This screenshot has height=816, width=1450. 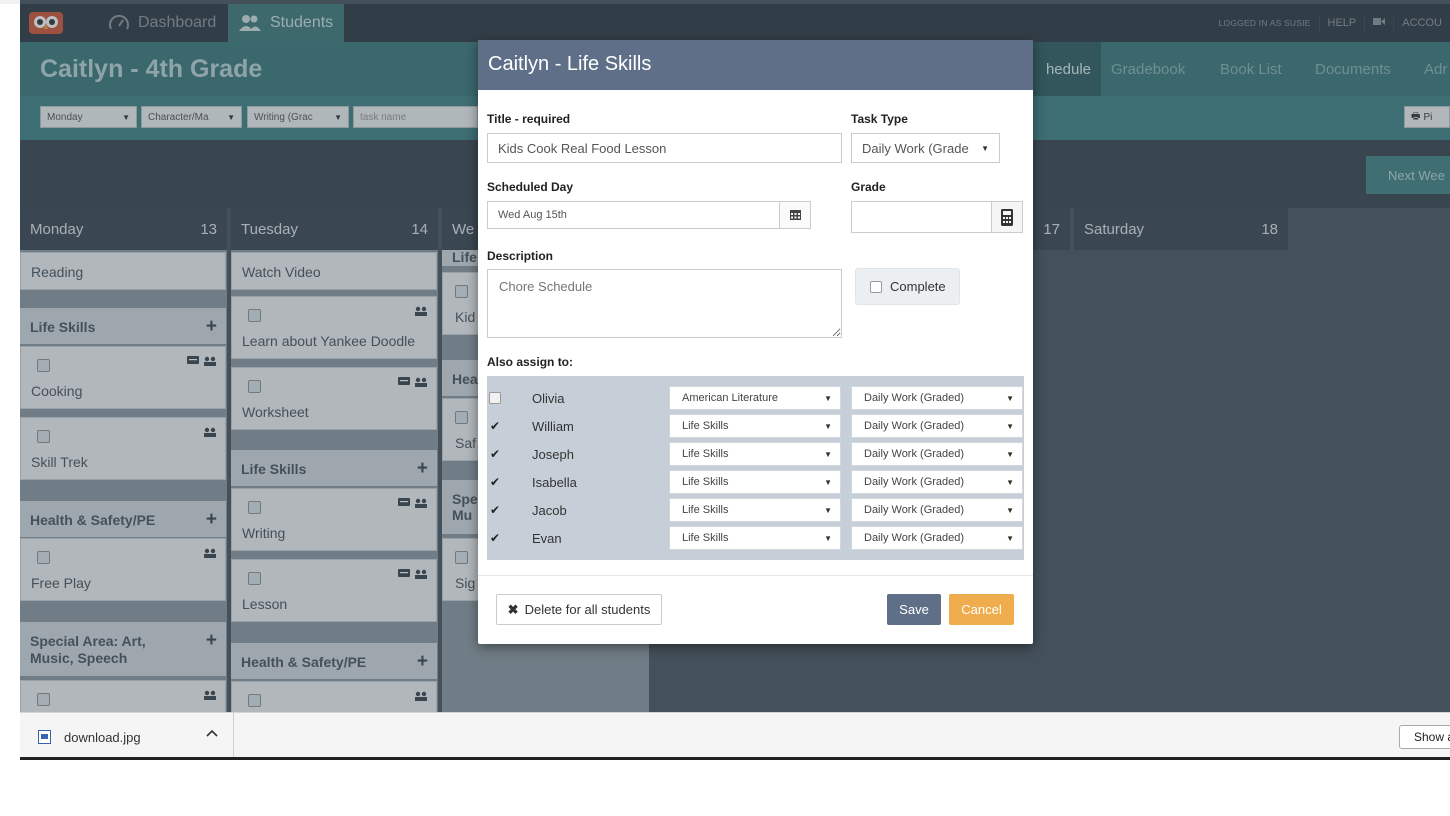 What do you see at coordinates (547, 538) in the screenshot?
I see `student-name: Evan` at bounding box center [547, 538].